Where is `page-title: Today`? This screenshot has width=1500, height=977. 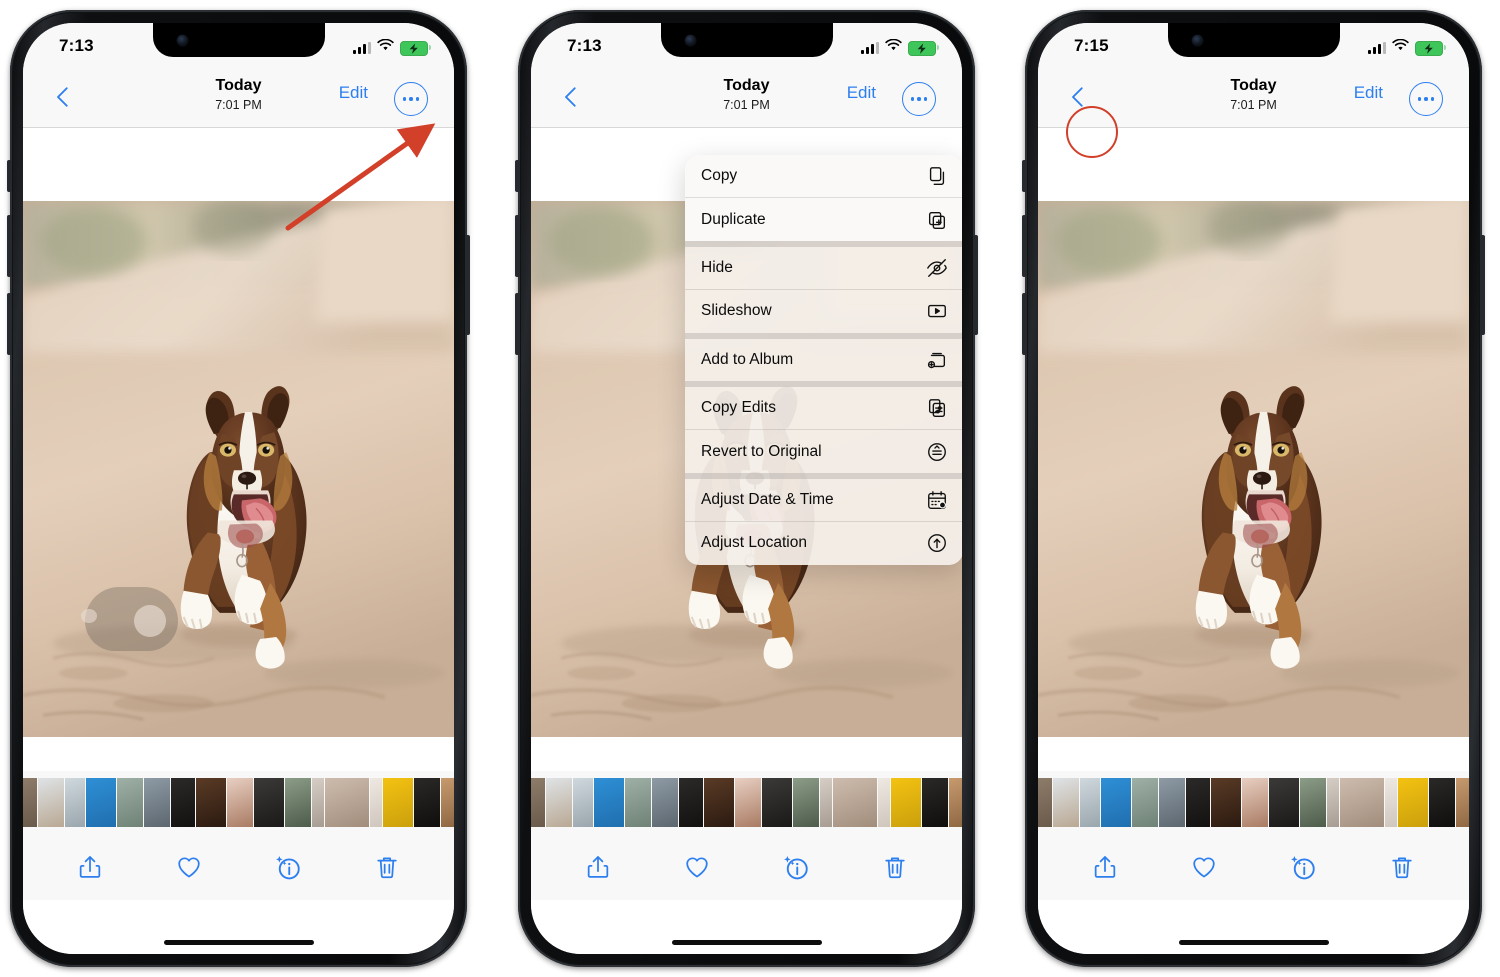 page-title: Today is located at coordinates (1253, 85).